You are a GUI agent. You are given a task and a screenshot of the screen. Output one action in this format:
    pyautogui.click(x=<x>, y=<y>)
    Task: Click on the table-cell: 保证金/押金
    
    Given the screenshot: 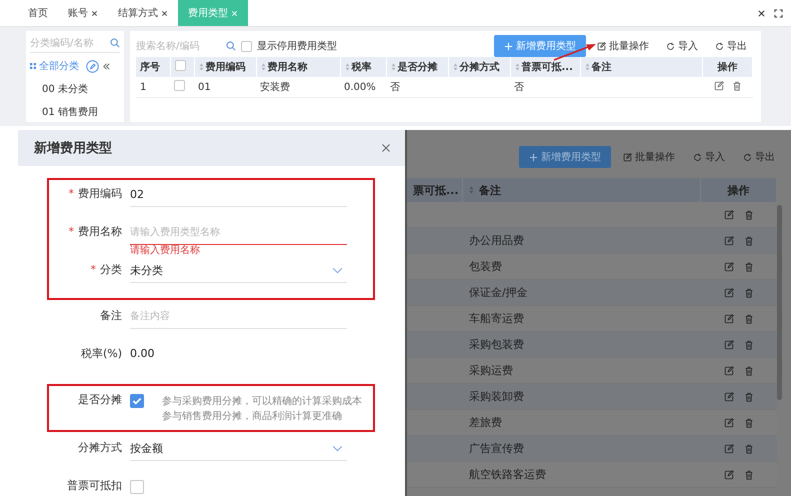 What is the action you would take?
    pyautogui.click(x=498, y=292)
    